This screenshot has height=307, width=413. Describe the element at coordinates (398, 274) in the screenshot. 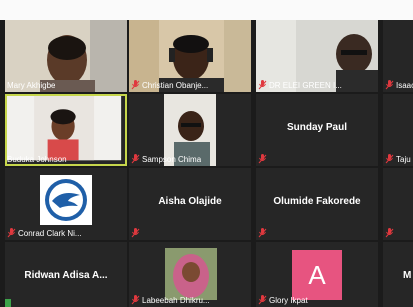

I see `participant-tile-m: M` at that location.